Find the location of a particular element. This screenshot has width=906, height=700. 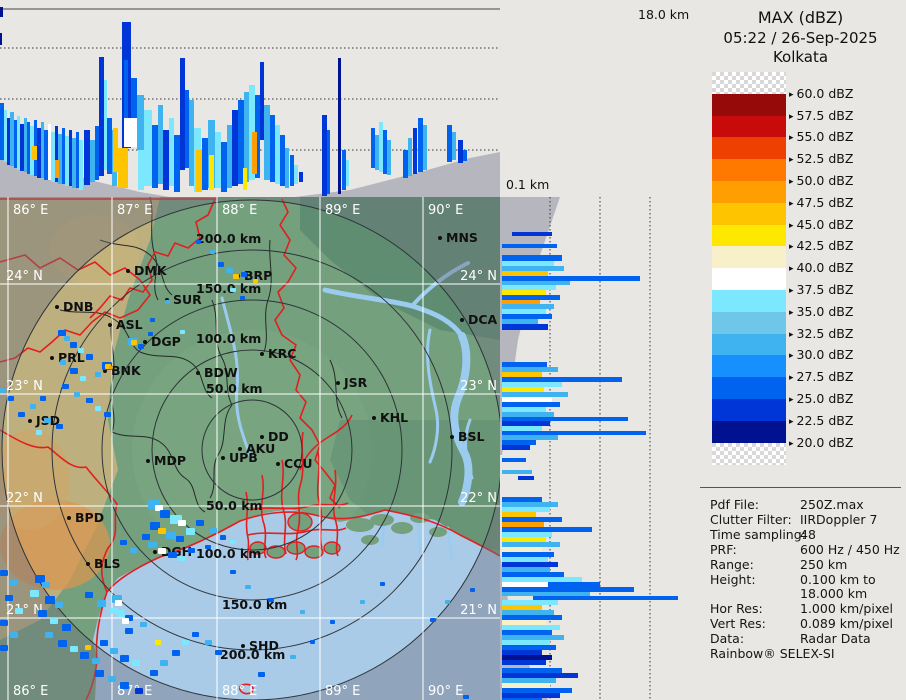

metadata-value: 0.100 km to is located at coordinates (838, 579).